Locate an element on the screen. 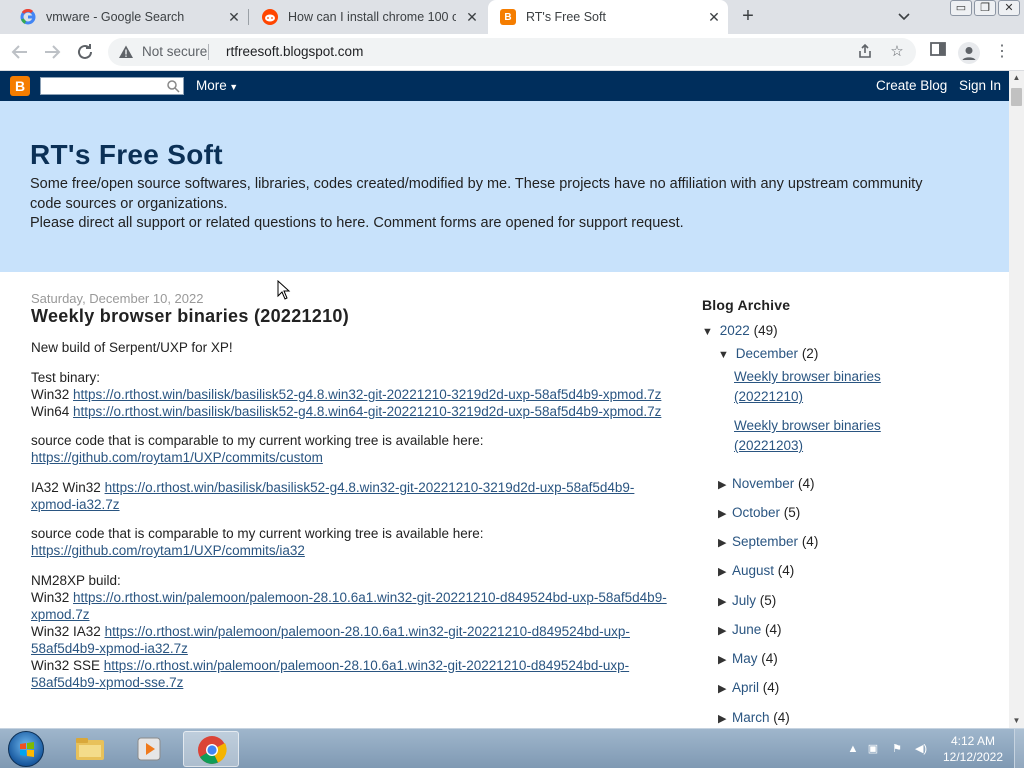 The image size is (1024, 768). archive-month: ▶ May (4) is located at coordinates (748, 658).